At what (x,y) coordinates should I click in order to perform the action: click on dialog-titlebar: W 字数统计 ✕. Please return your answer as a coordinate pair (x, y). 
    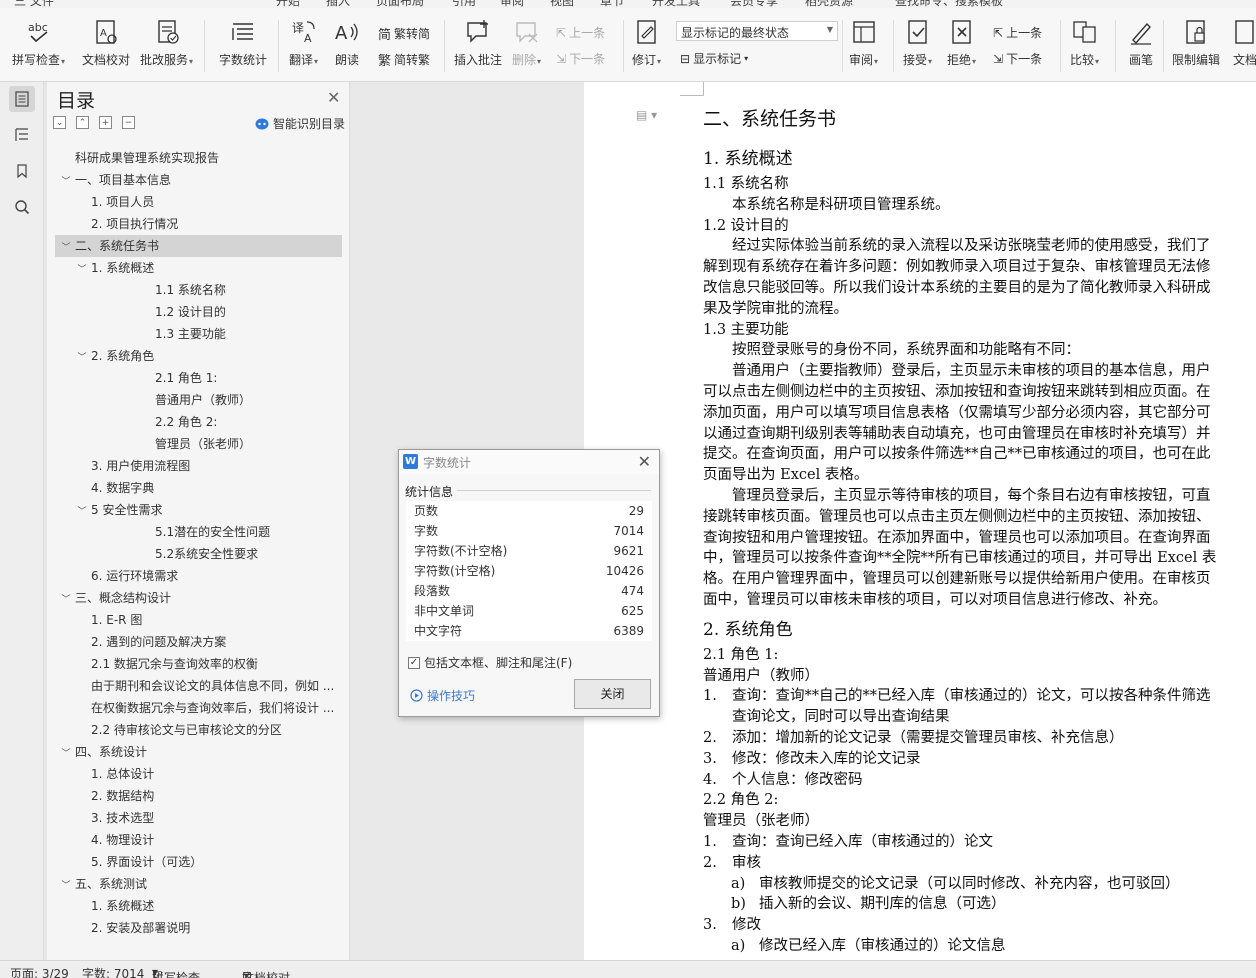
    Looking at the image, I should click on (529, 462).